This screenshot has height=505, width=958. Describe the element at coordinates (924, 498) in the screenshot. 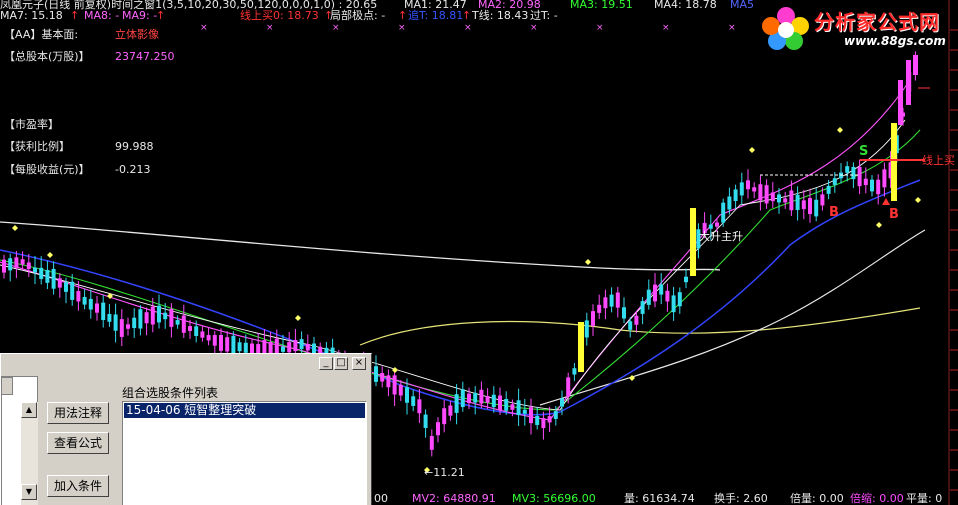

I see `bottom-flat: 平量: 0` at that location.